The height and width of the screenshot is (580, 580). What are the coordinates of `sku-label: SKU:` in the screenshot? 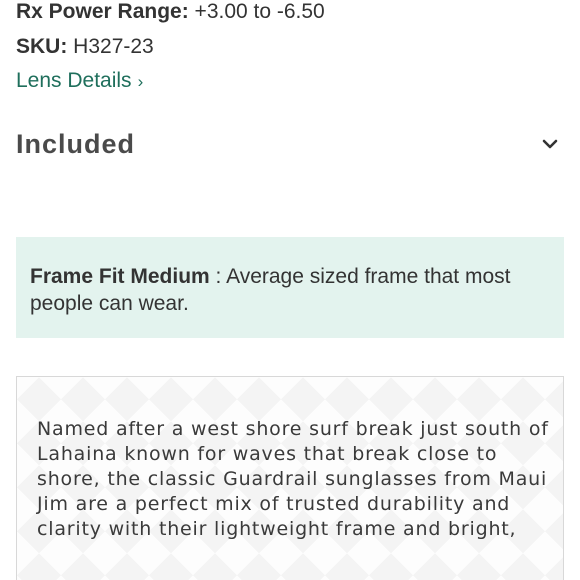 It's located at (42, 46).